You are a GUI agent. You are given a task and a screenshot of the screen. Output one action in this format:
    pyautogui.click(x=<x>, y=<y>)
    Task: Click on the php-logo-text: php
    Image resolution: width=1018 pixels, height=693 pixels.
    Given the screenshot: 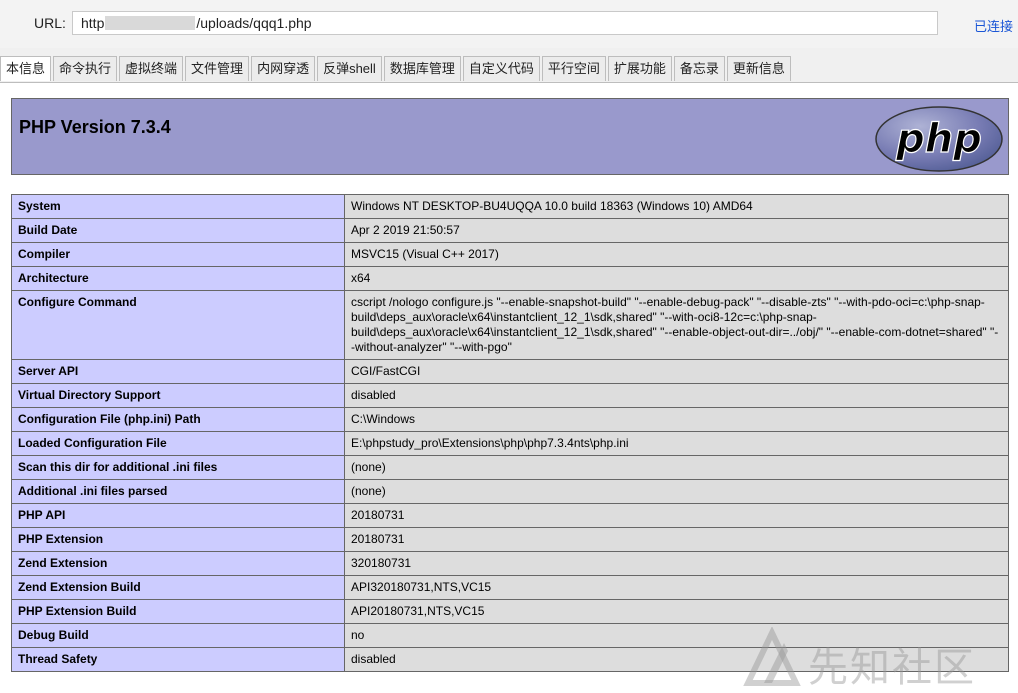 What is the action you would take?
    pyautogui.click(x=938, y=139)
    